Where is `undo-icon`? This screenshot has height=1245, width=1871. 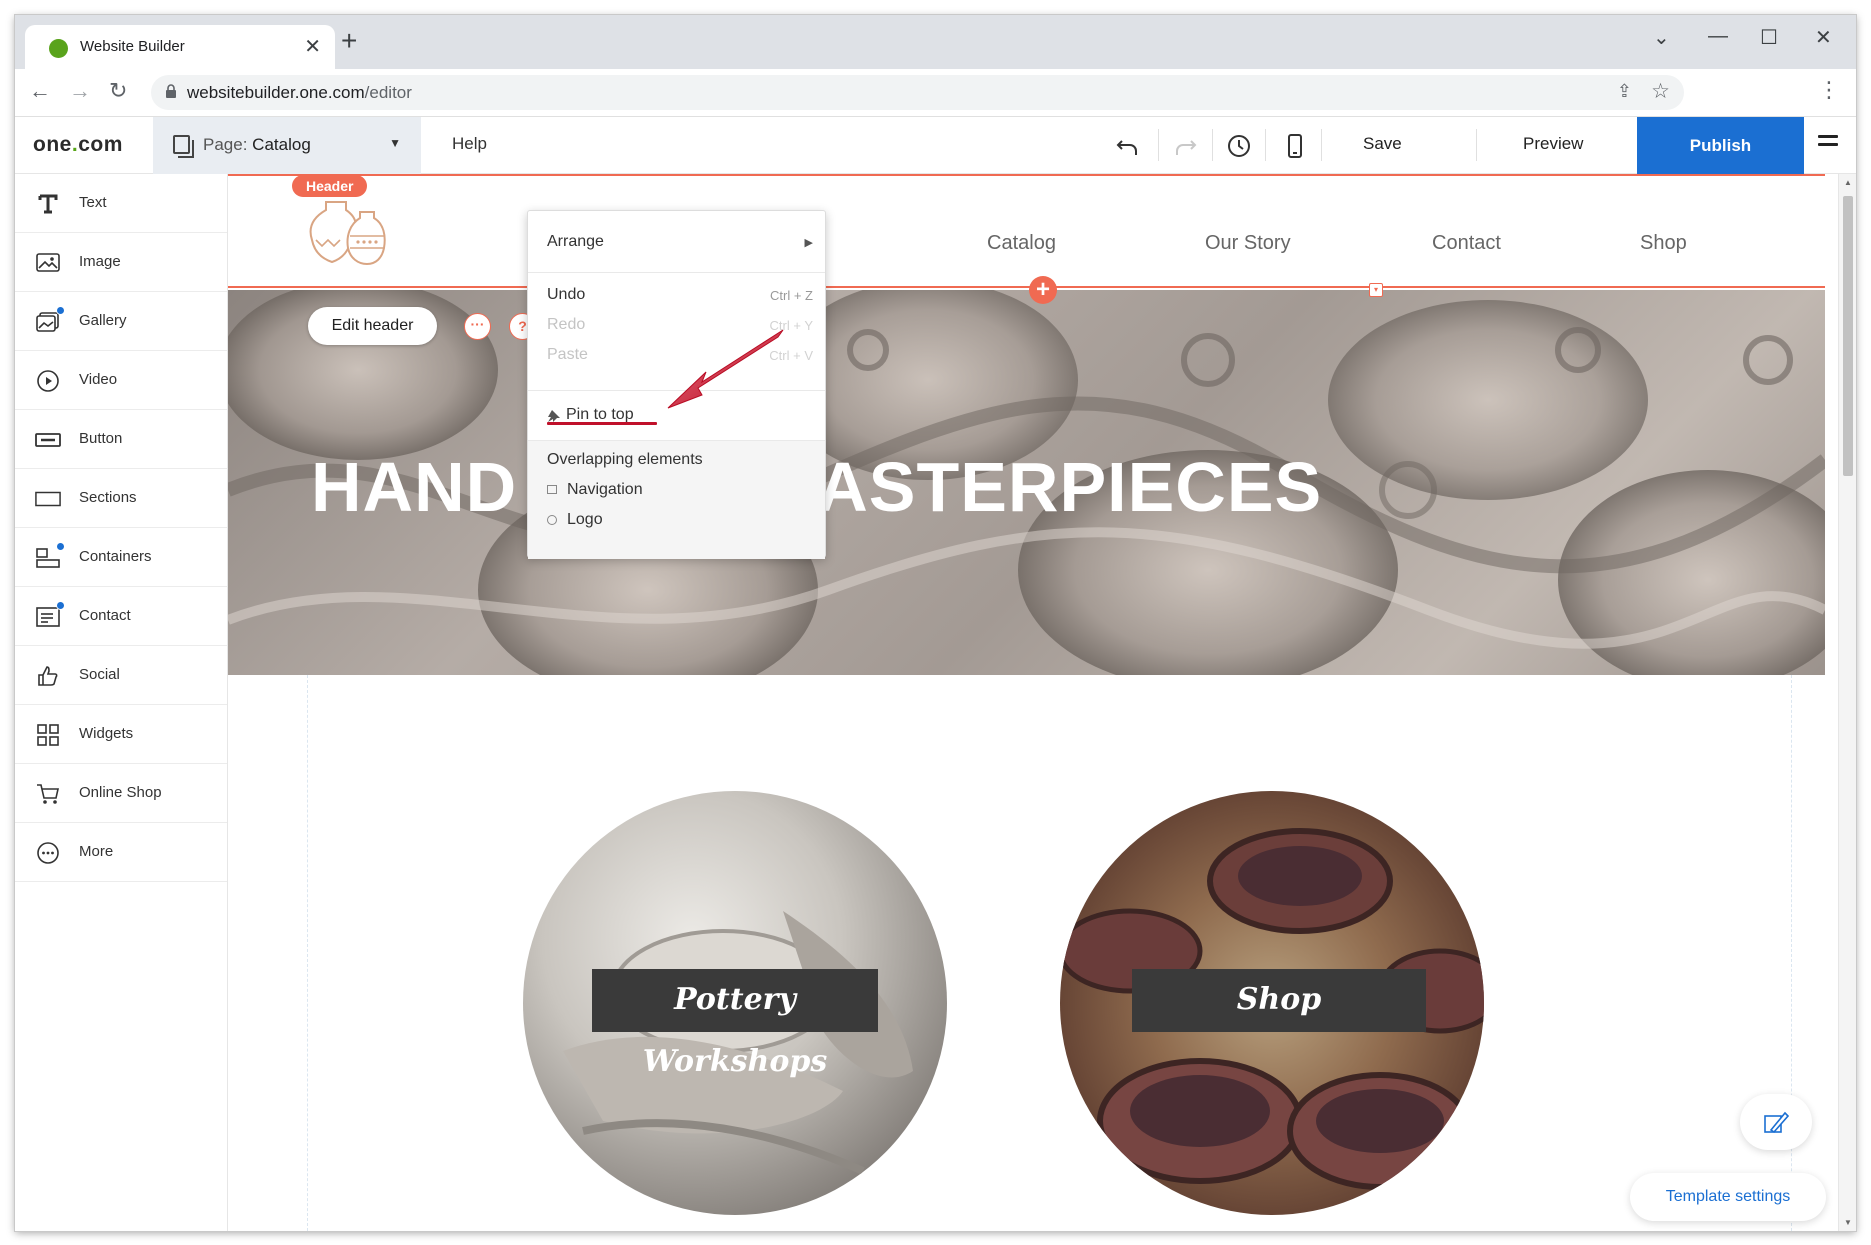 undo-icon is located at coordinates (1128, 146).